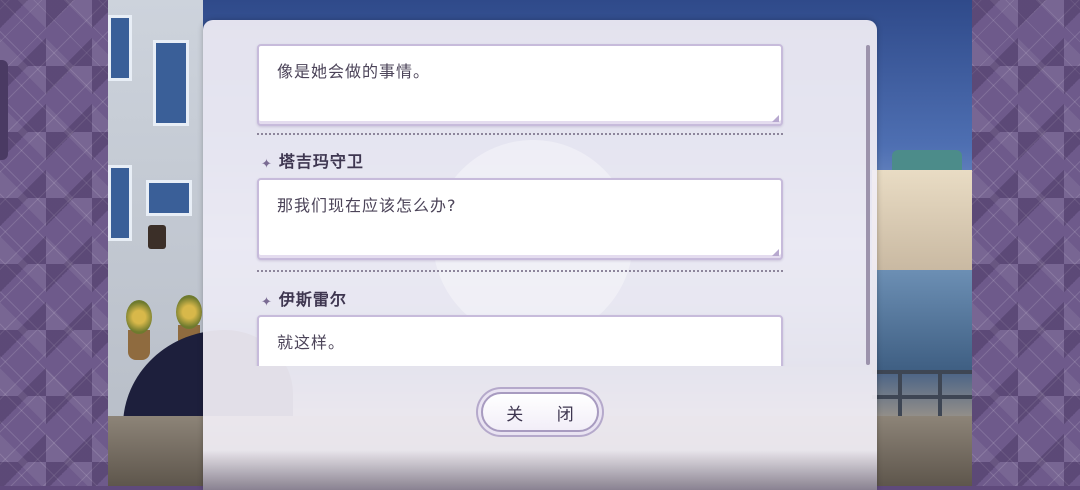 This screenshot has width=1080, height=490. What do you see at coordinates (4, 110) in the screenshot?
I see `edge-notch` at bounding box center [4, 110].